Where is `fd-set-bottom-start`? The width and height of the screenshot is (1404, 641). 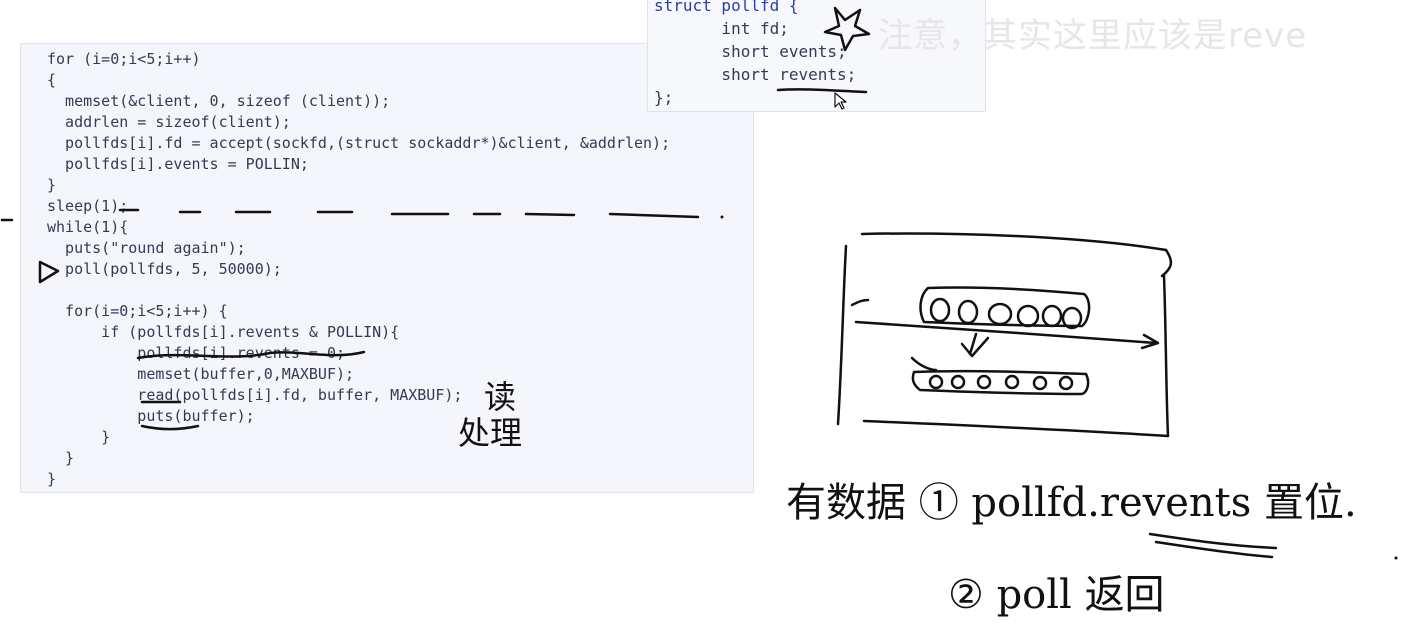 fd-set-bottom-start is located at coordinates (924, 364).